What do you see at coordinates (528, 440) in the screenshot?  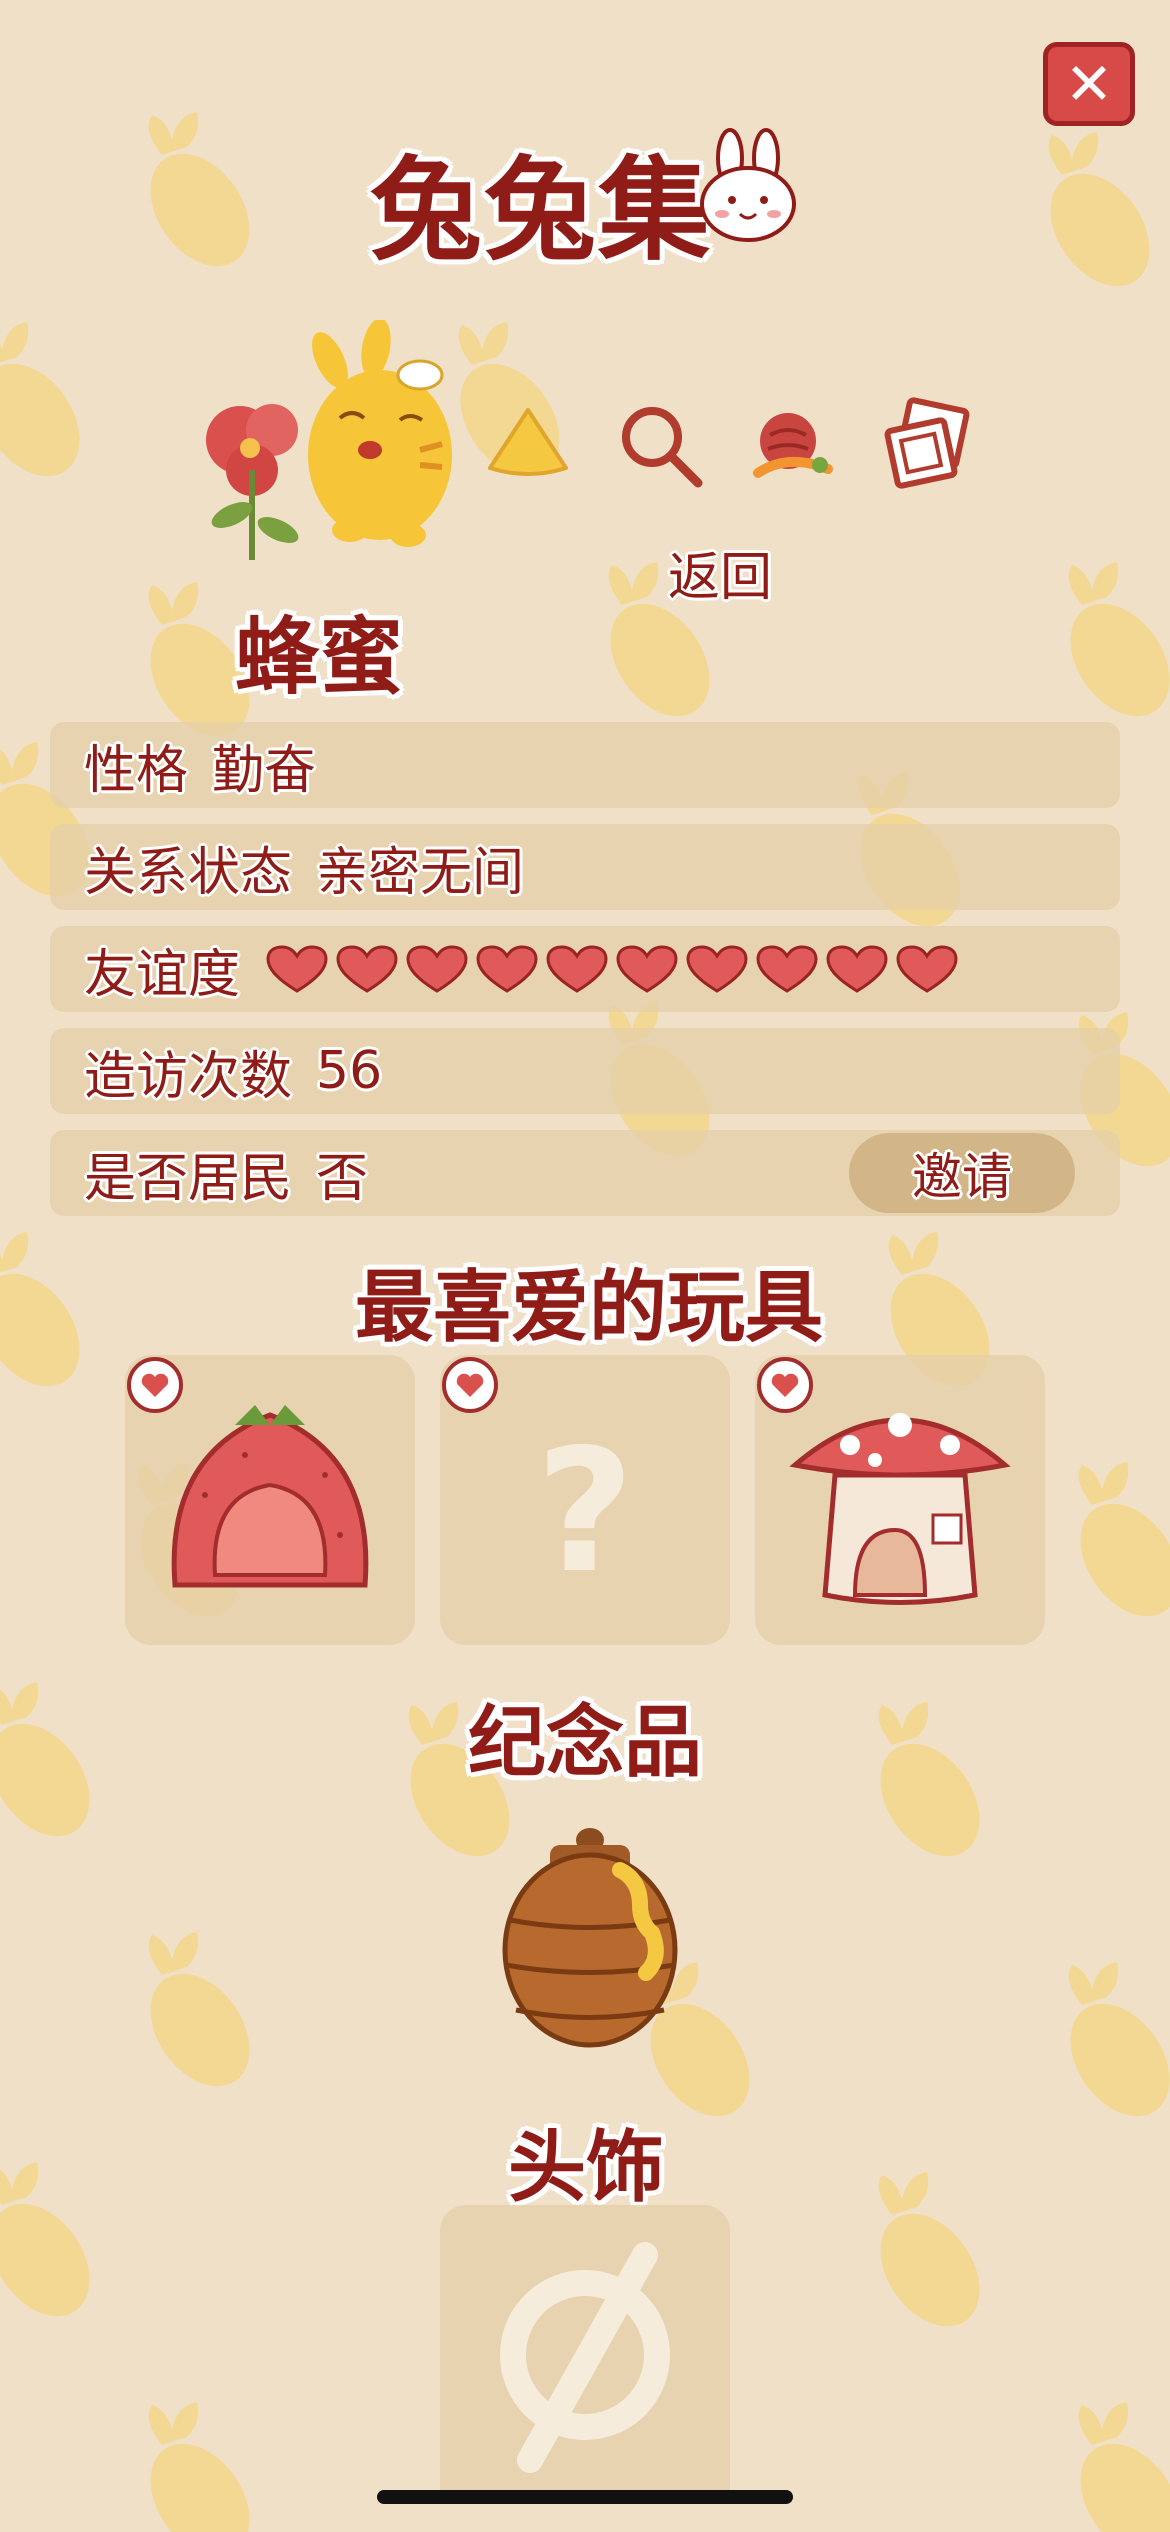 I see `honey-triangle-icon` at bounding box center [528, 440].